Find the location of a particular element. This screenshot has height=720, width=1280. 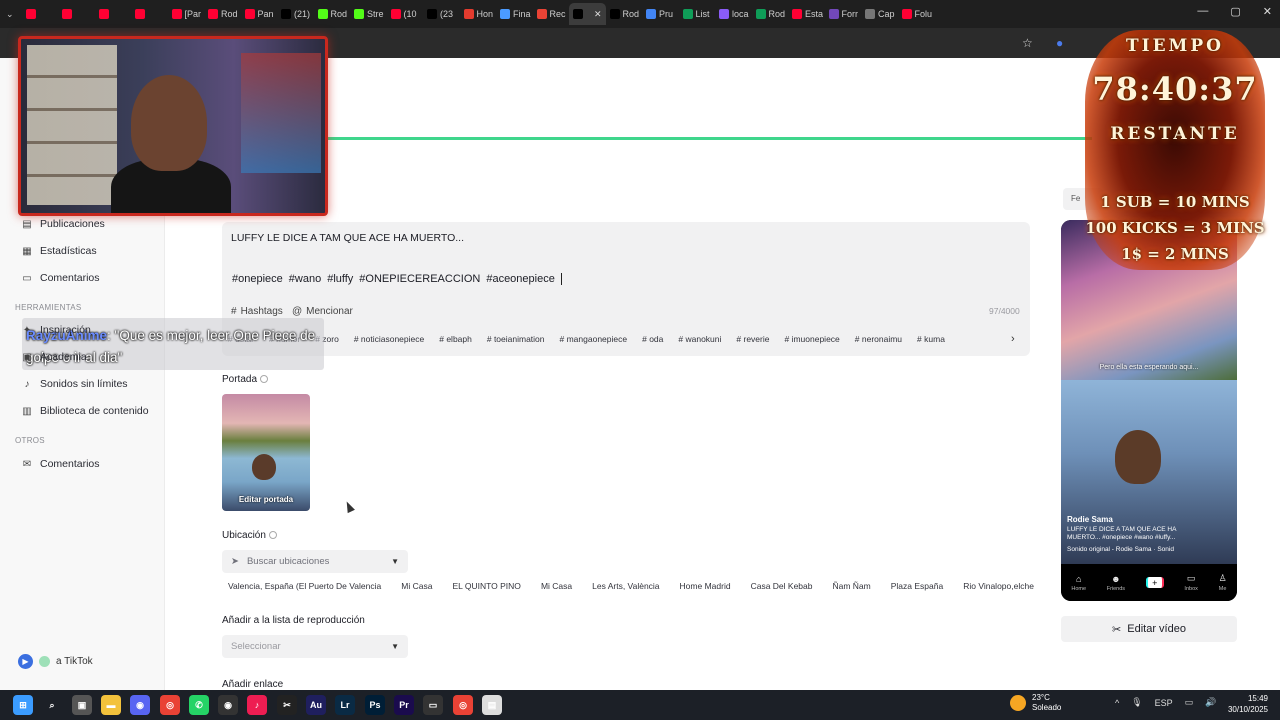

cover-thumbnail: Editar portada is located at coordinates (266, 452).